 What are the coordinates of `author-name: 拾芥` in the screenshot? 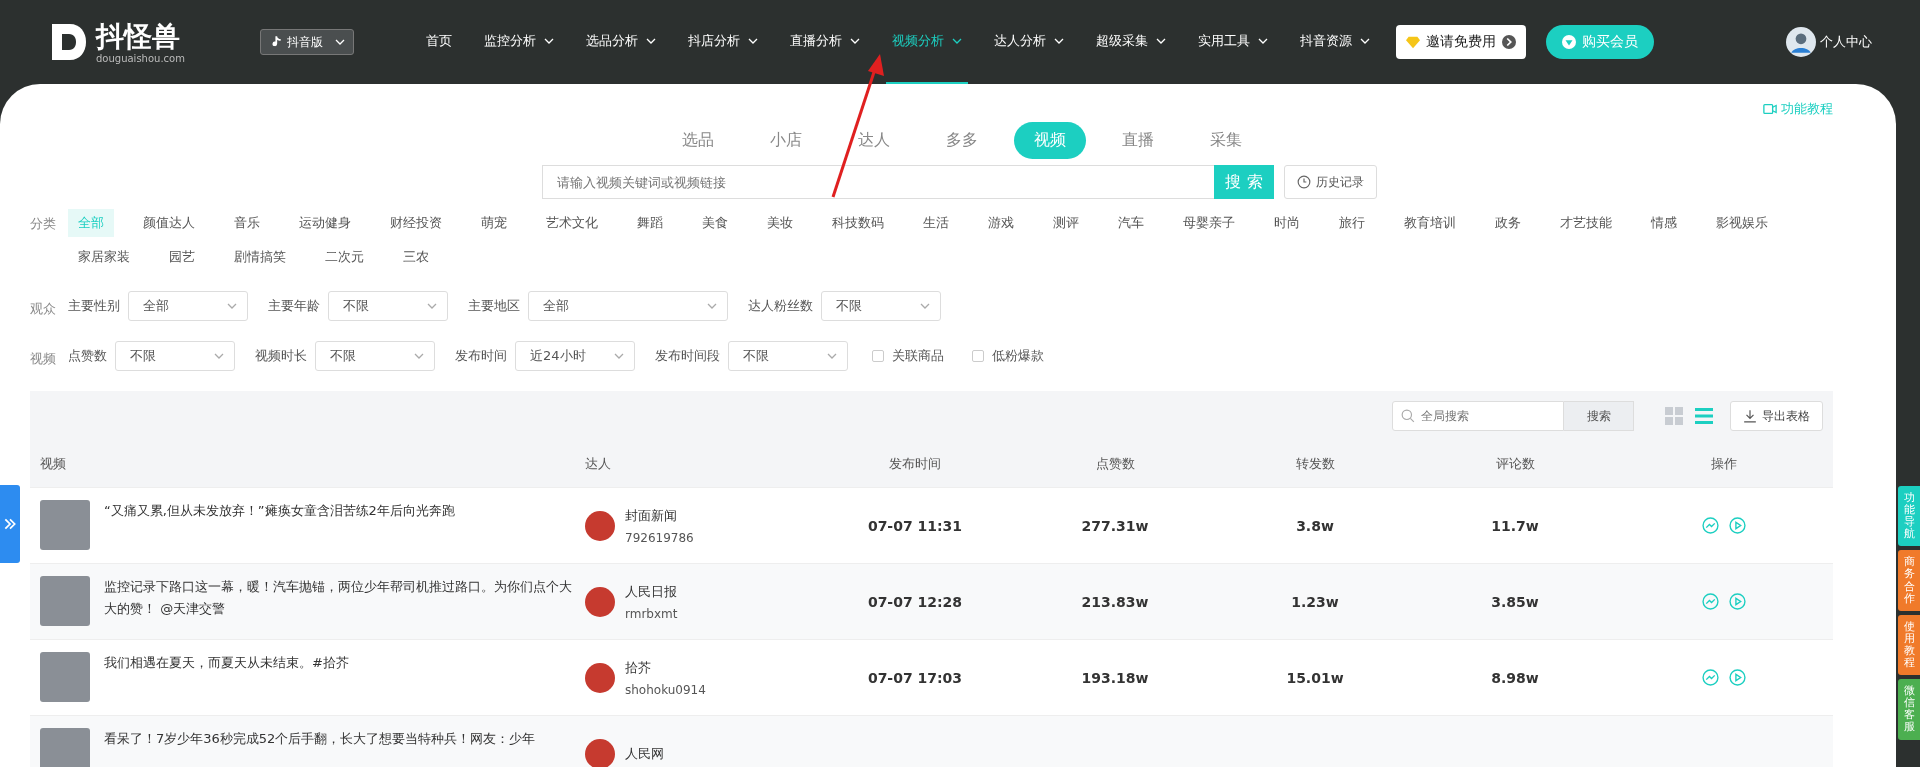 It's located at (665, 667).